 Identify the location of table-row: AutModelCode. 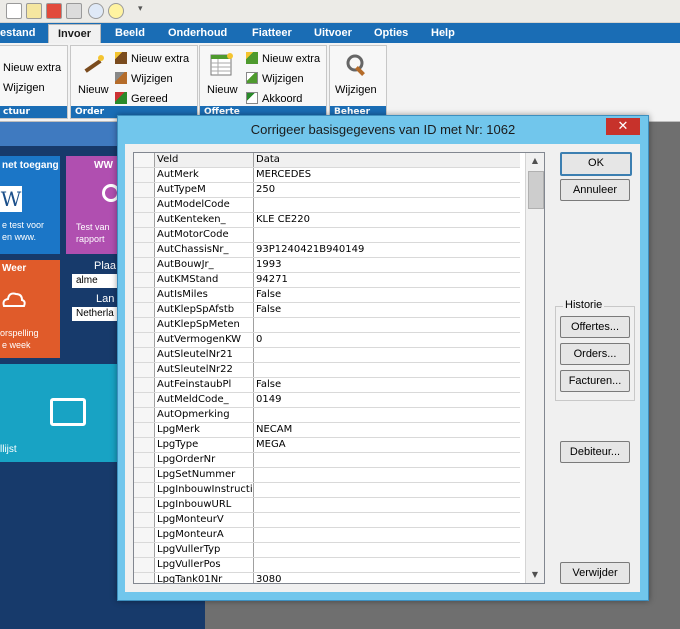
(327, 205).